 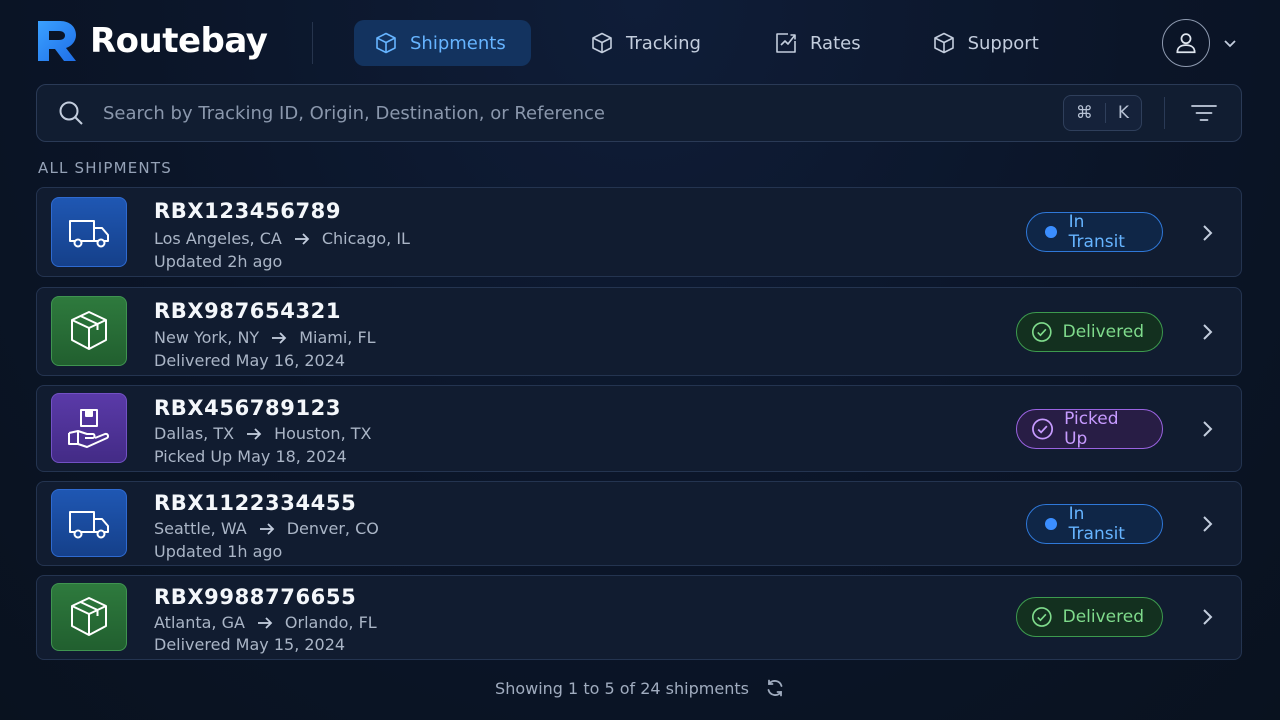 I want to click on search-icon, so click(x=71, y=113).